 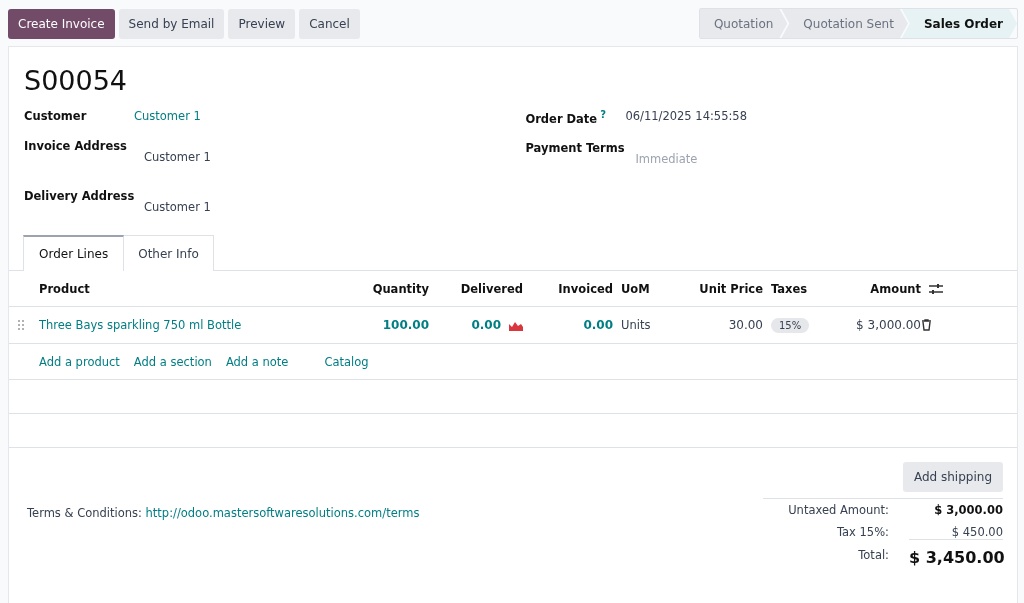 I want to click on amount-cell: $ 3,000.00, so click(x=888, y=325).